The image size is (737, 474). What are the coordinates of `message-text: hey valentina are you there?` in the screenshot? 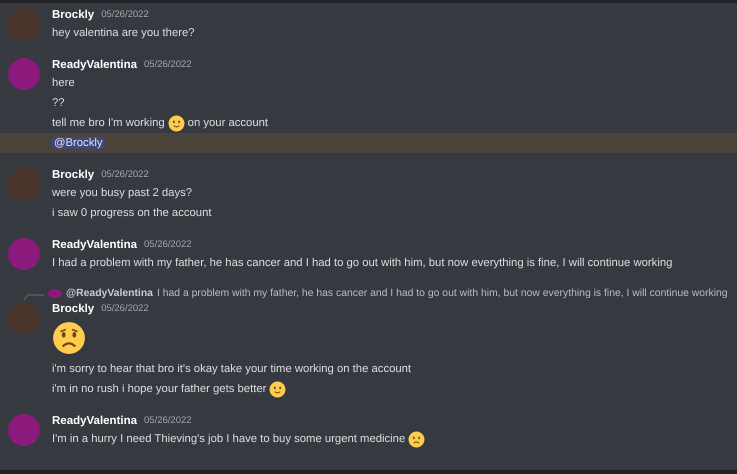 It's located at (123, 33).